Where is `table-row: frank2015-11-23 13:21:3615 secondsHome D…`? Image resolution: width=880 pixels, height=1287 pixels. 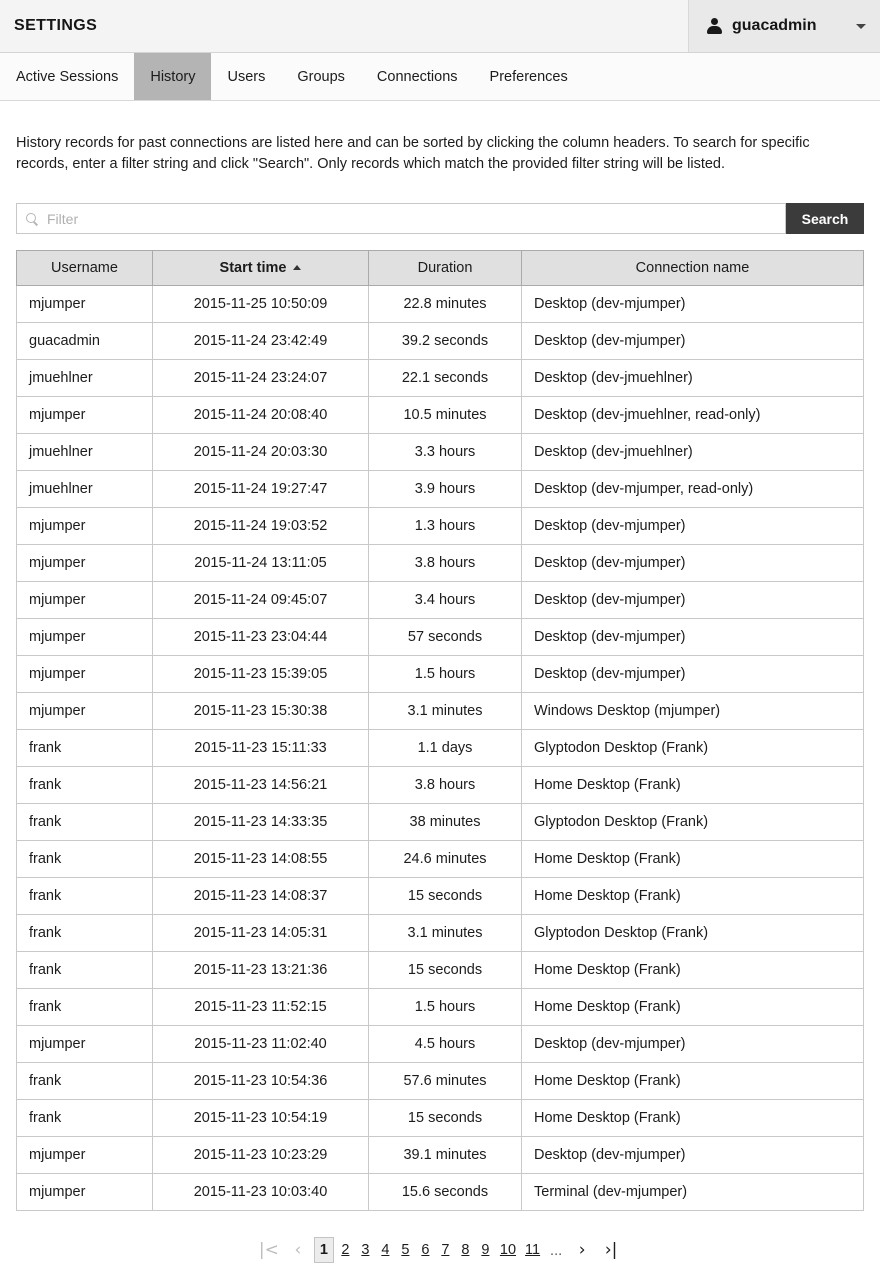
table-row: frank2015-11-23 13:21:3615 secondsHome D… is located at coordinates (440, 970).